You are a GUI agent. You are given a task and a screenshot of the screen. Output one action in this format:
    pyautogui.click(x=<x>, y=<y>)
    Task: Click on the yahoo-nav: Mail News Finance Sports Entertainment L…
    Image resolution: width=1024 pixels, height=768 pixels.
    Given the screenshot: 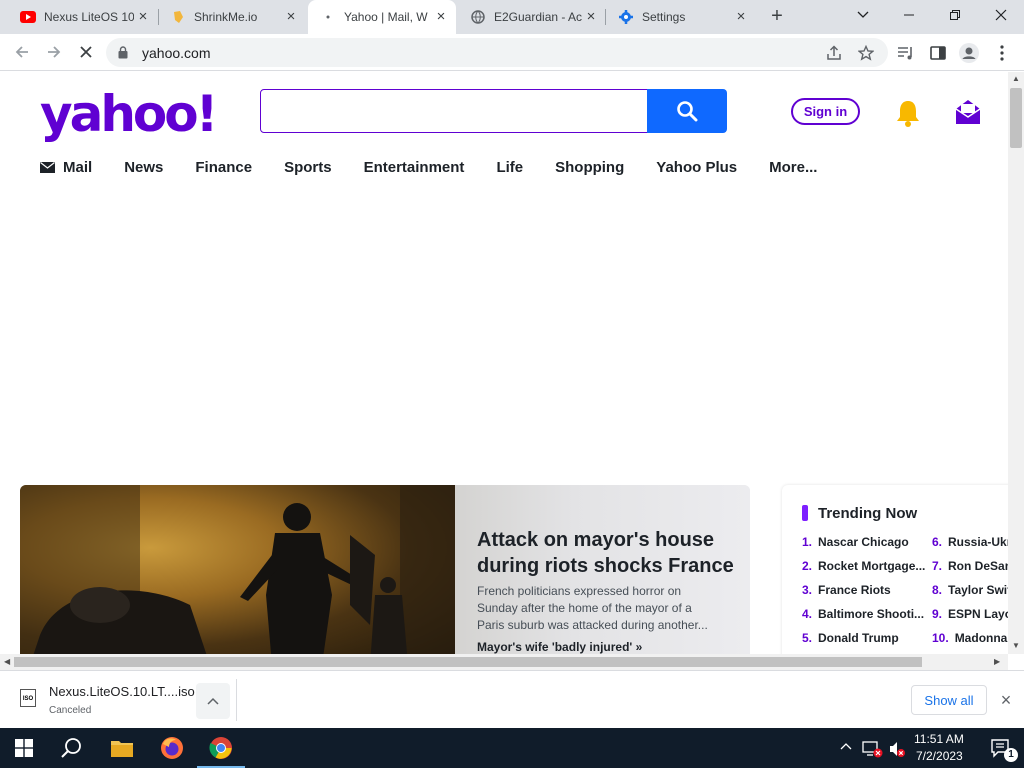 What is the action you would take?
    pyautogui.click(x=444, y=167)
    